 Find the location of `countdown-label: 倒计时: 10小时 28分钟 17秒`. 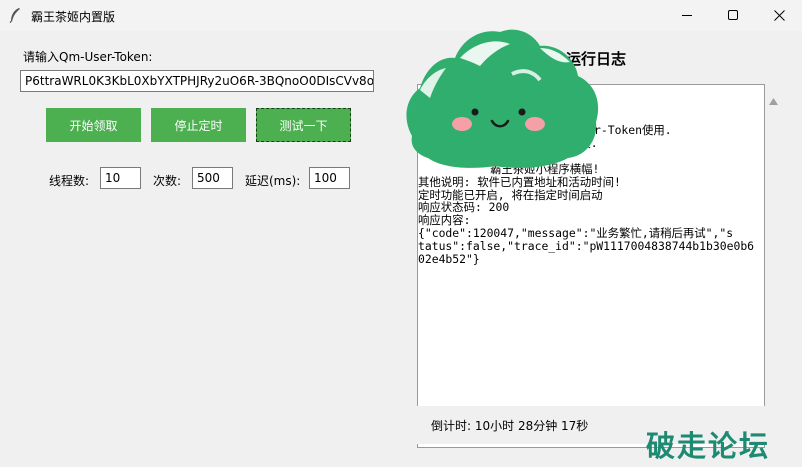

countdown-label: 倒计时: 10小时 28分钟 17秒 is located at coordinates (510, 426).